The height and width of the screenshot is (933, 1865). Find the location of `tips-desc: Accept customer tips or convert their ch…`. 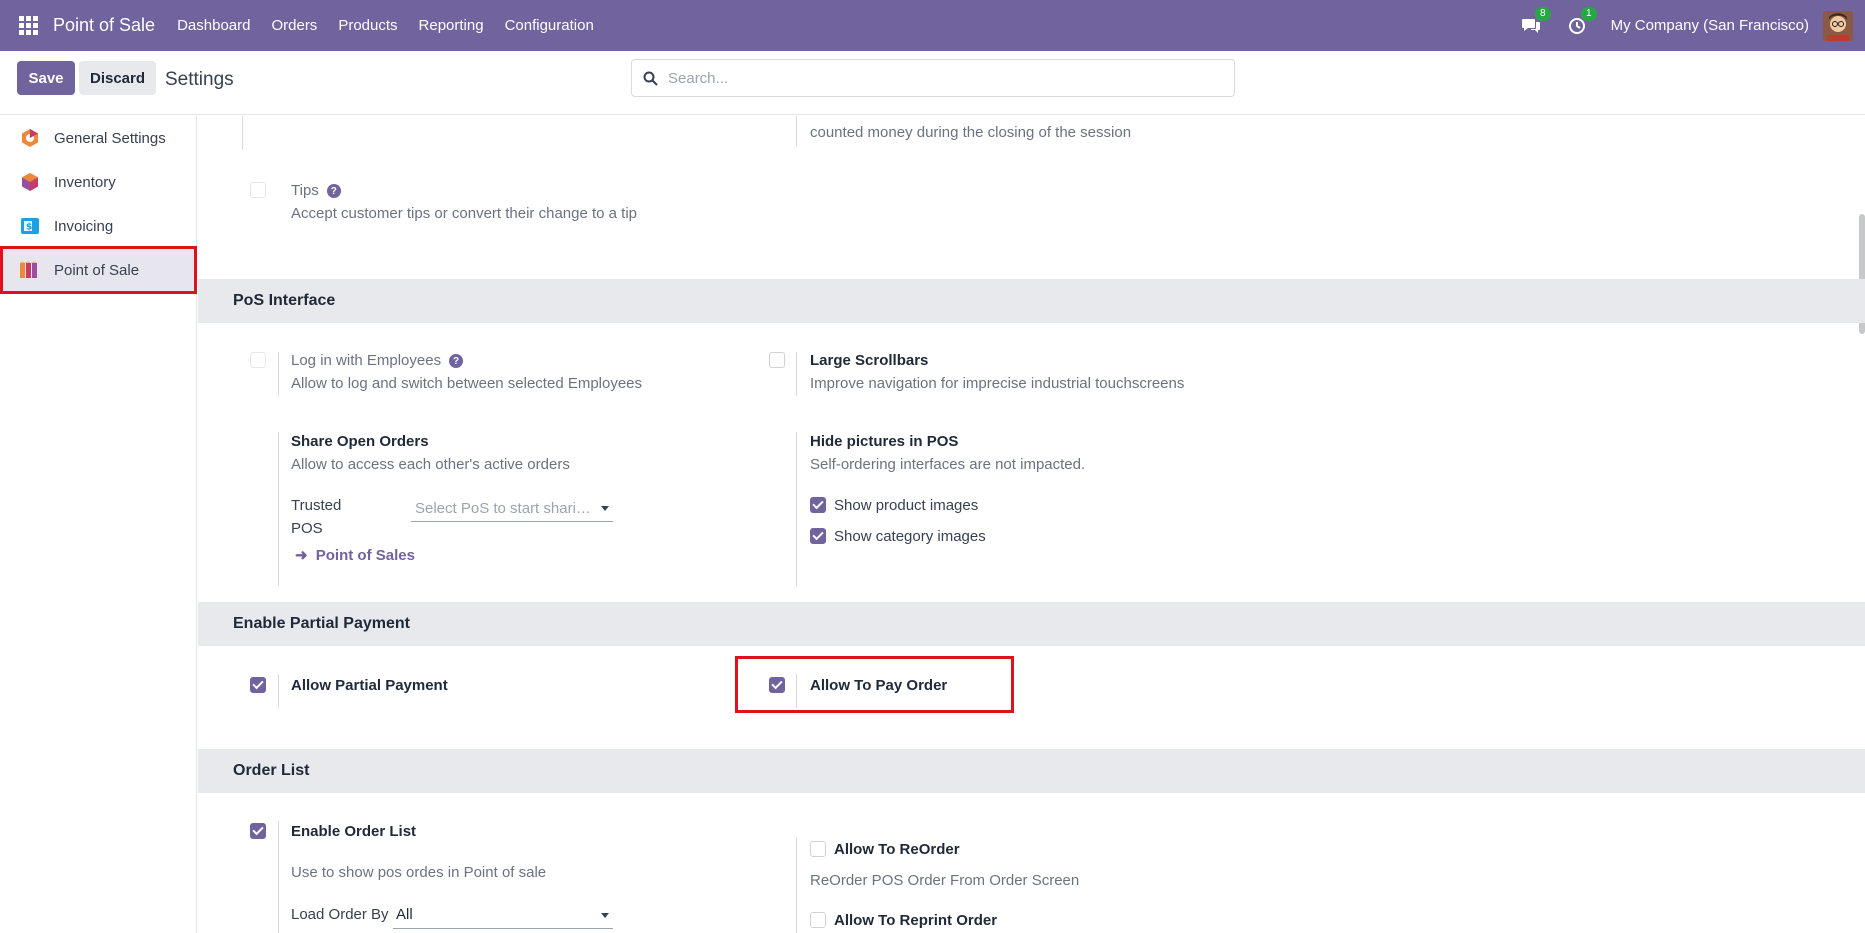

tips-desc: Accept customer tips or convert their ch… is located at coordinates (464, 213).